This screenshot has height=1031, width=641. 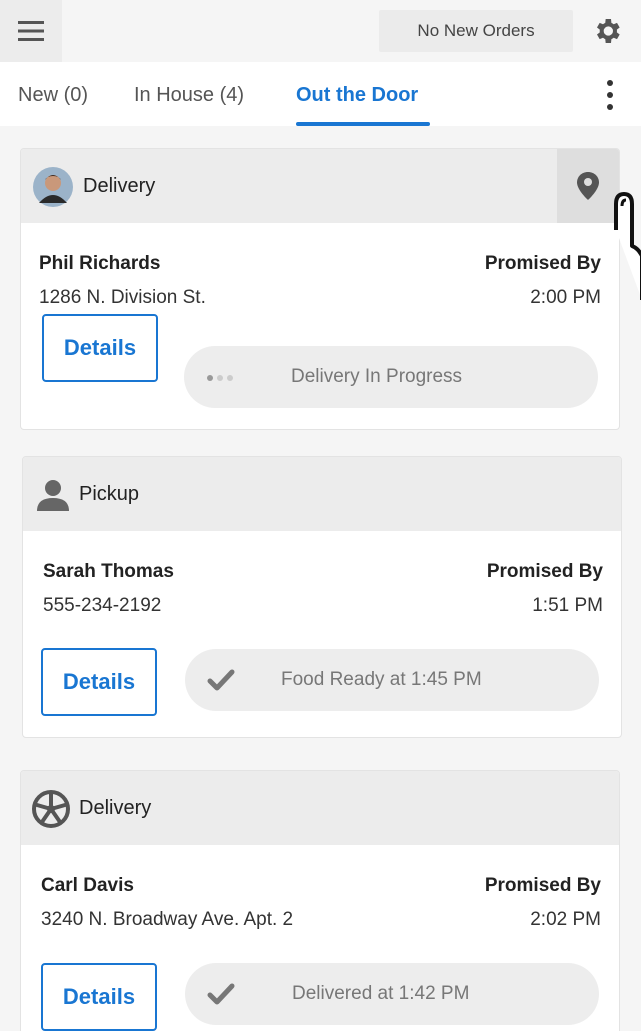 What do you see at coordinates (565, 297) in the screenshot?
I see `promised-time: 2:00 PM` at bounding box center [565, 297].